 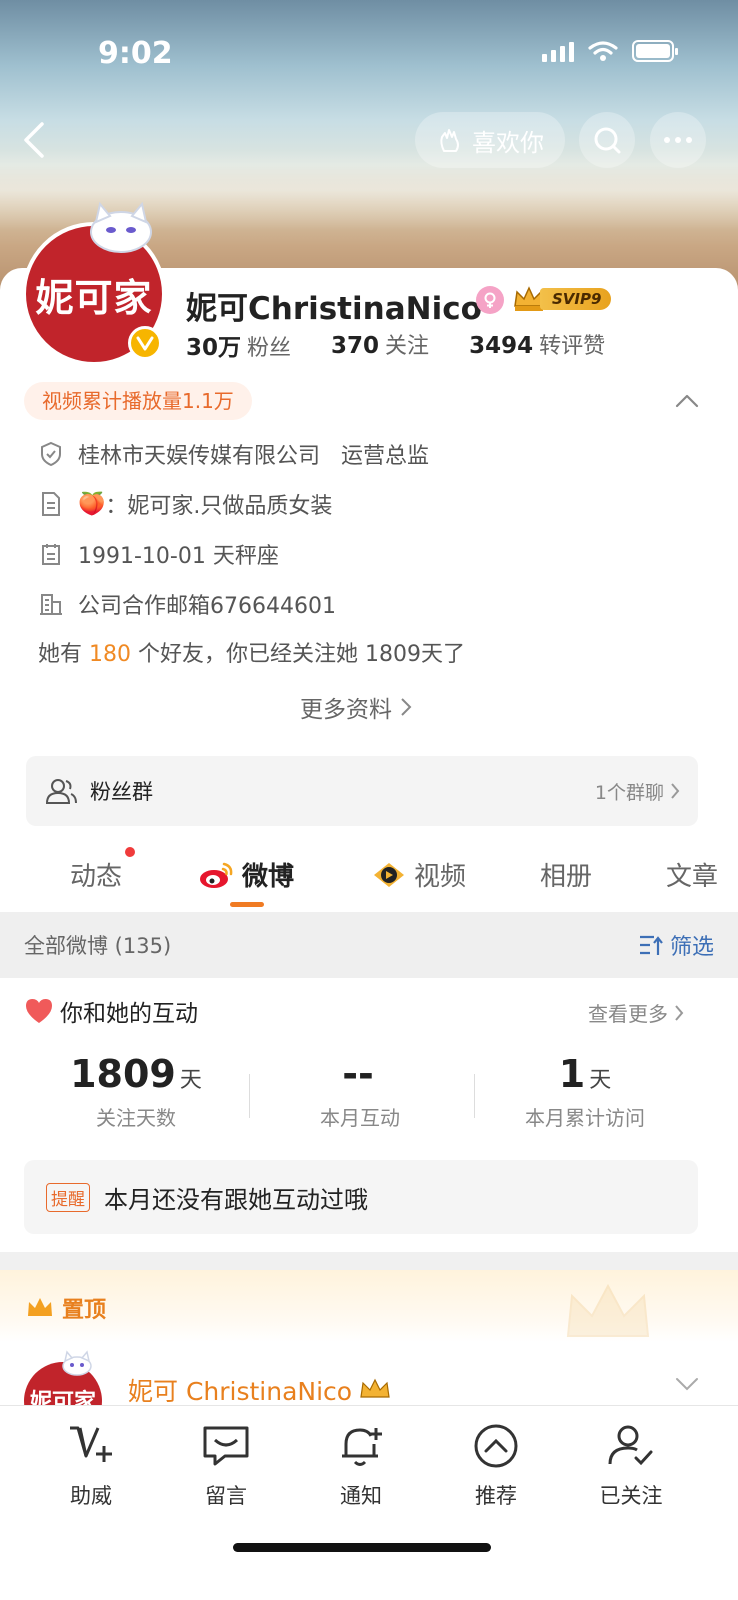 What do you see at coordinates (226, 1446) in the screenshot?
I see `message-icon` at bounding box center [226, 1446].